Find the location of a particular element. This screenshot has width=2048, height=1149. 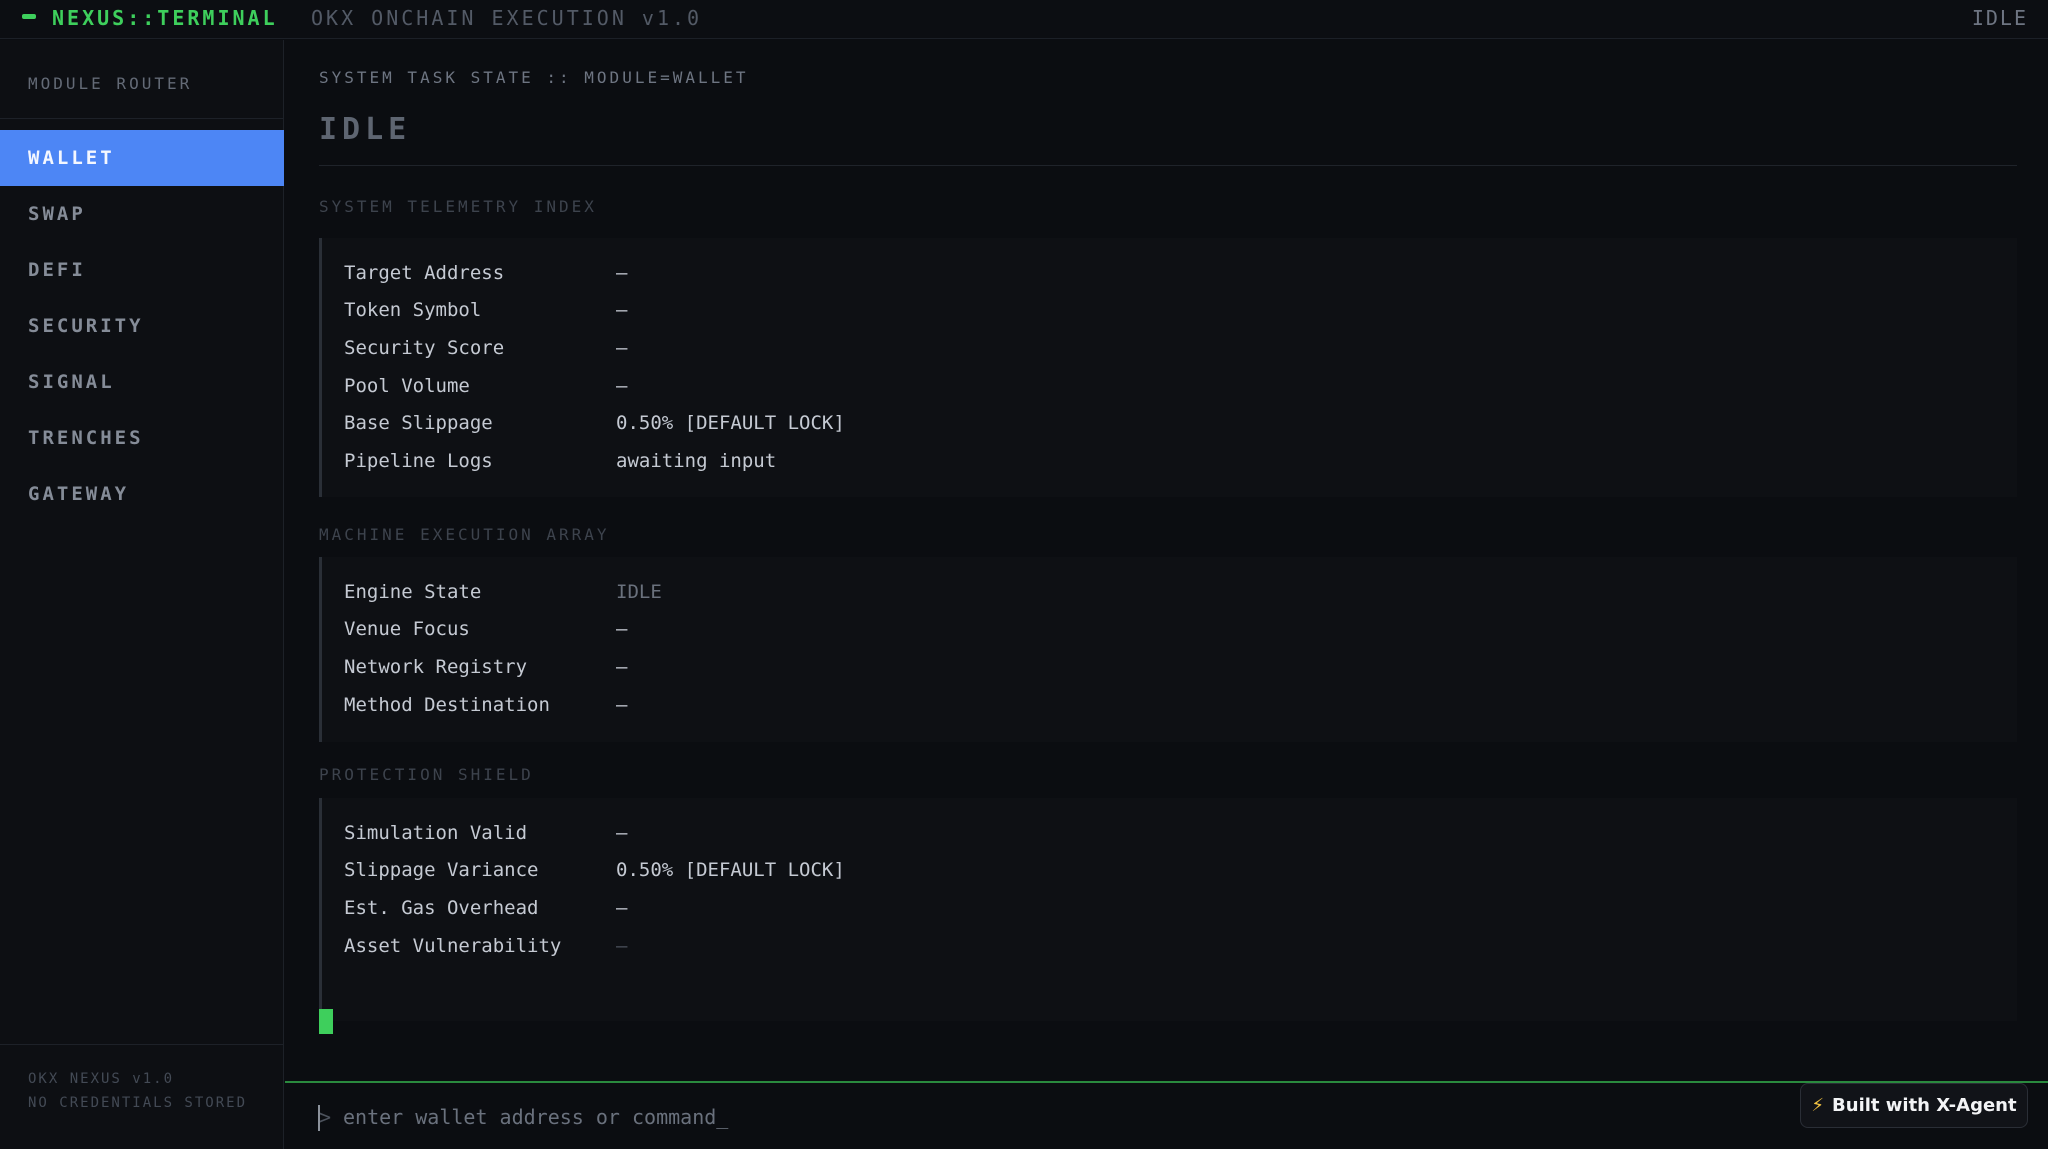

sidebar-item-security: SECURITY is located at coordinates (142, 326).